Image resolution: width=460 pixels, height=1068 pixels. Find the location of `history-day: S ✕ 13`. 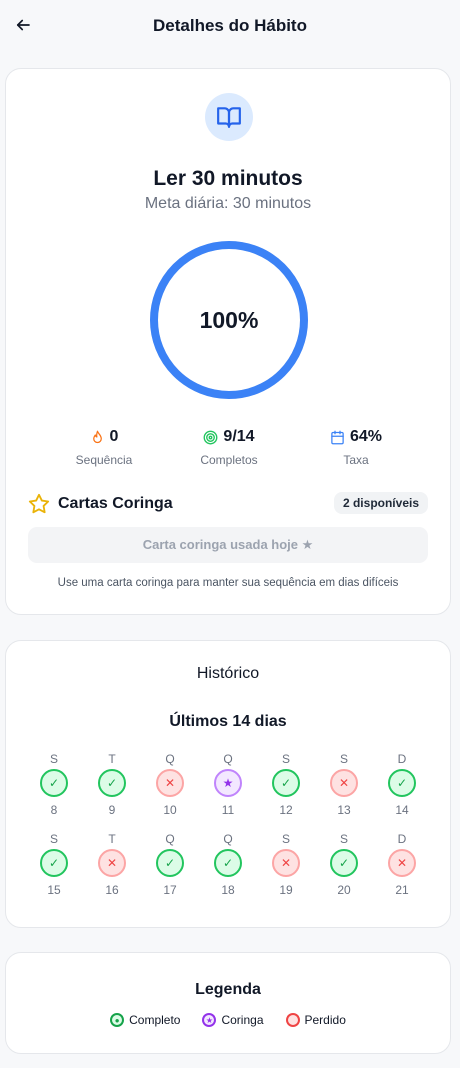

history-day: S ✕ 13 is located at coordinates (344, 784).